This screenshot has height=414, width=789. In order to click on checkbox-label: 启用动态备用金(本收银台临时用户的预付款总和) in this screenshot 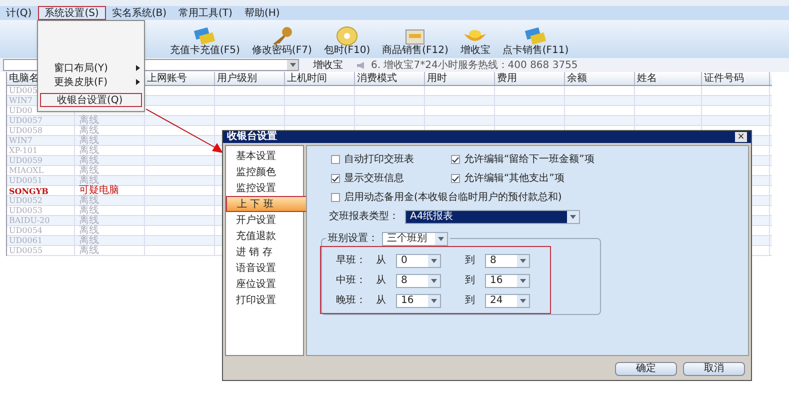, I will do `click(453, 197)`.